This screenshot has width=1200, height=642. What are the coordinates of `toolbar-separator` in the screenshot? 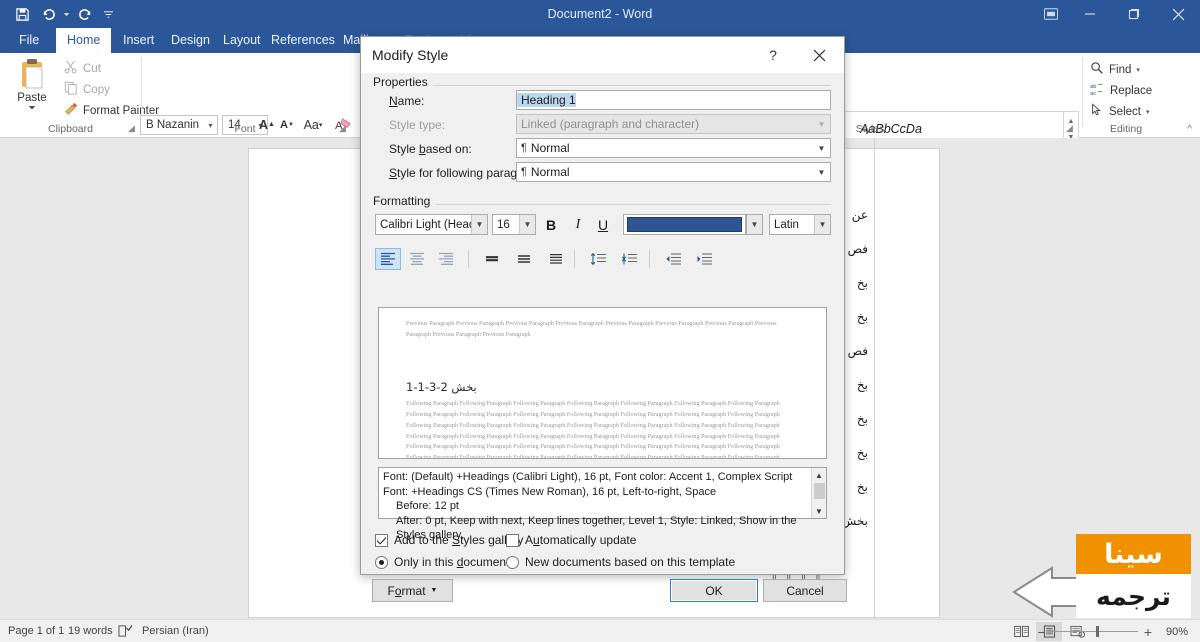 It's located at (574, 259).